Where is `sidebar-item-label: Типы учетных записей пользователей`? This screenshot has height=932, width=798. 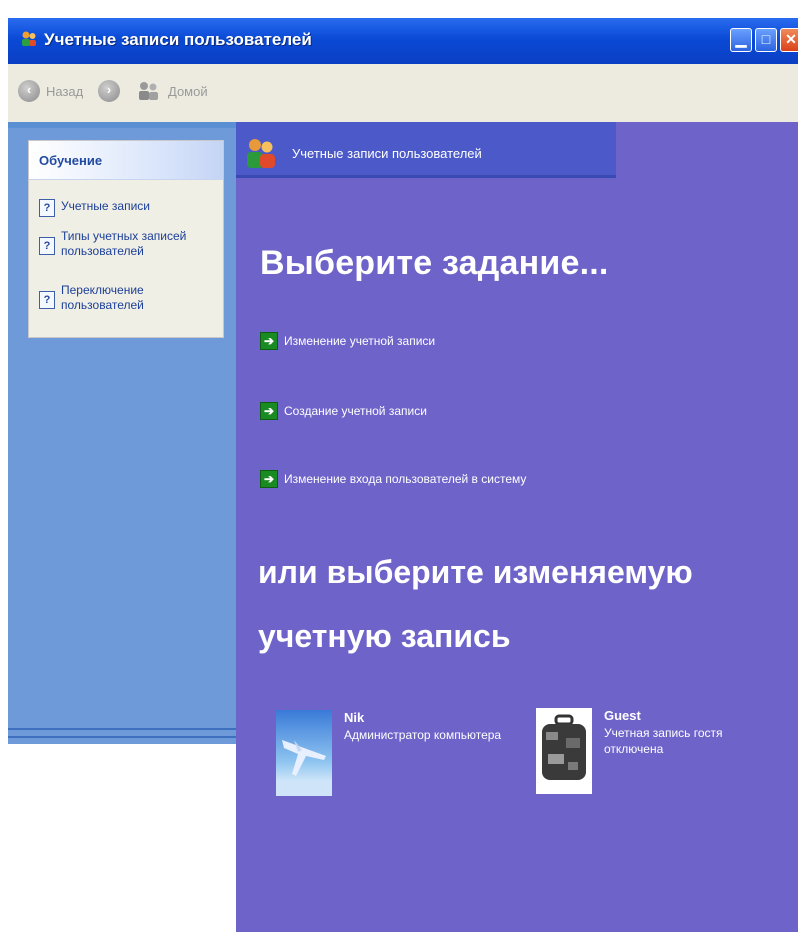
sidebar-item-label: Типы учетных записей пользователей is located at coordinates (124, 243).